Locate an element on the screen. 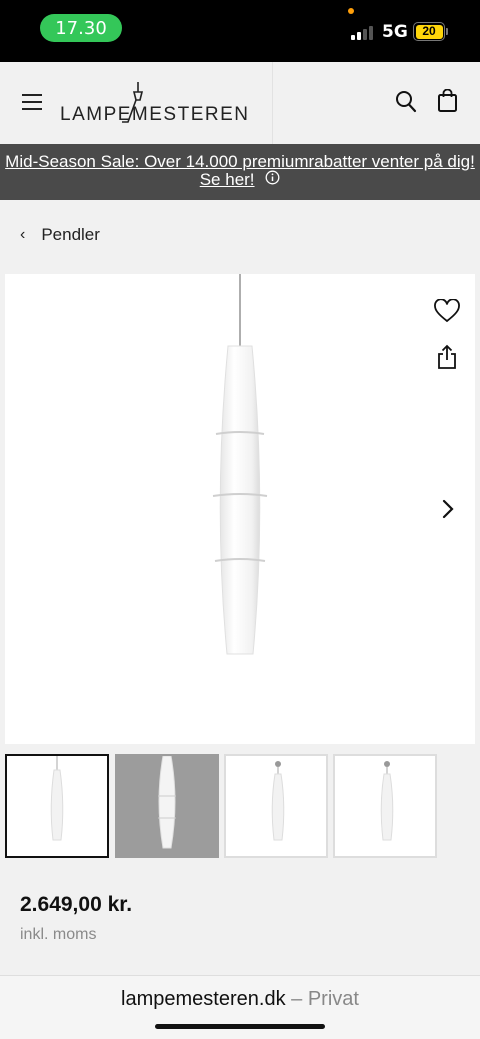 The height and width of the screenshot is (1039, 480). breadcrumb-back: ‹ Pendler is located at coordinates (60, 235).